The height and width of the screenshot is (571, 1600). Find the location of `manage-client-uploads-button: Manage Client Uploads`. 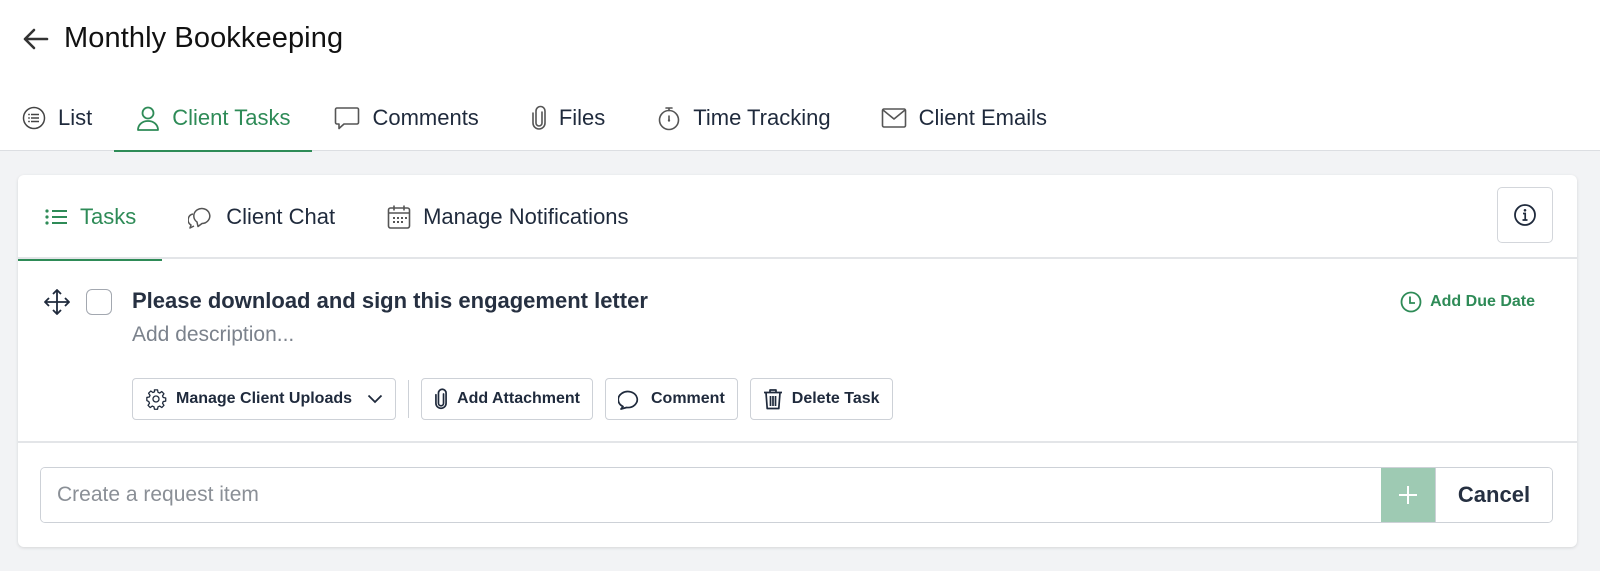

manage-client-uploads-button: Manage Client Uploads is located at coordinates (264, 399).